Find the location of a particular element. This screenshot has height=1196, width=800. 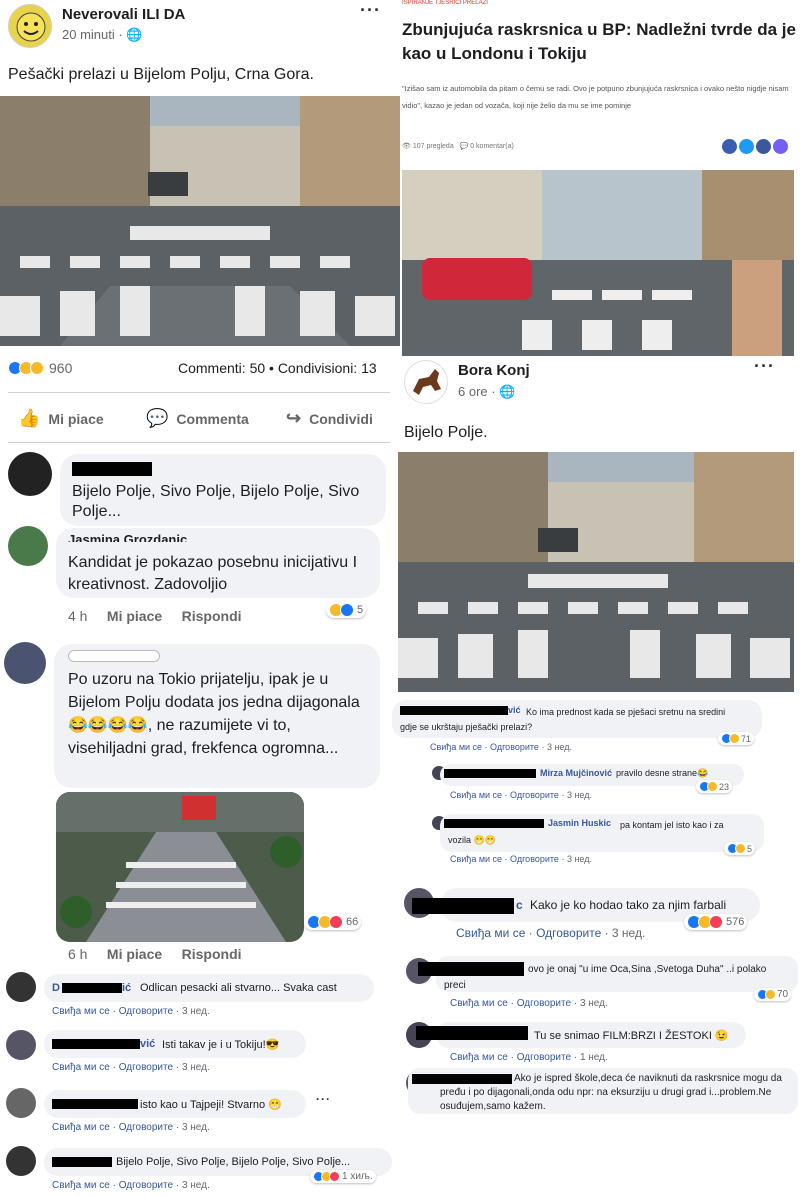

love-reaction-icon is located at coordinates (336, 922).